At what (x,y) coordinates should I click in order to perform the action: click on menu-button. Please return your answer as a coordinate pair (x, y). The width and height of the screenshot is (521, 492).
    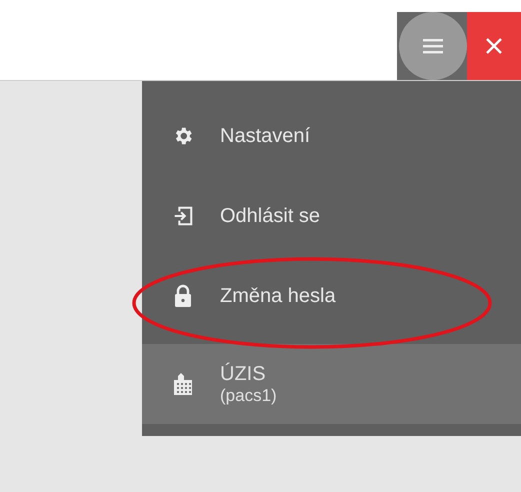
    Looking at the image, I should click on (433, 46).